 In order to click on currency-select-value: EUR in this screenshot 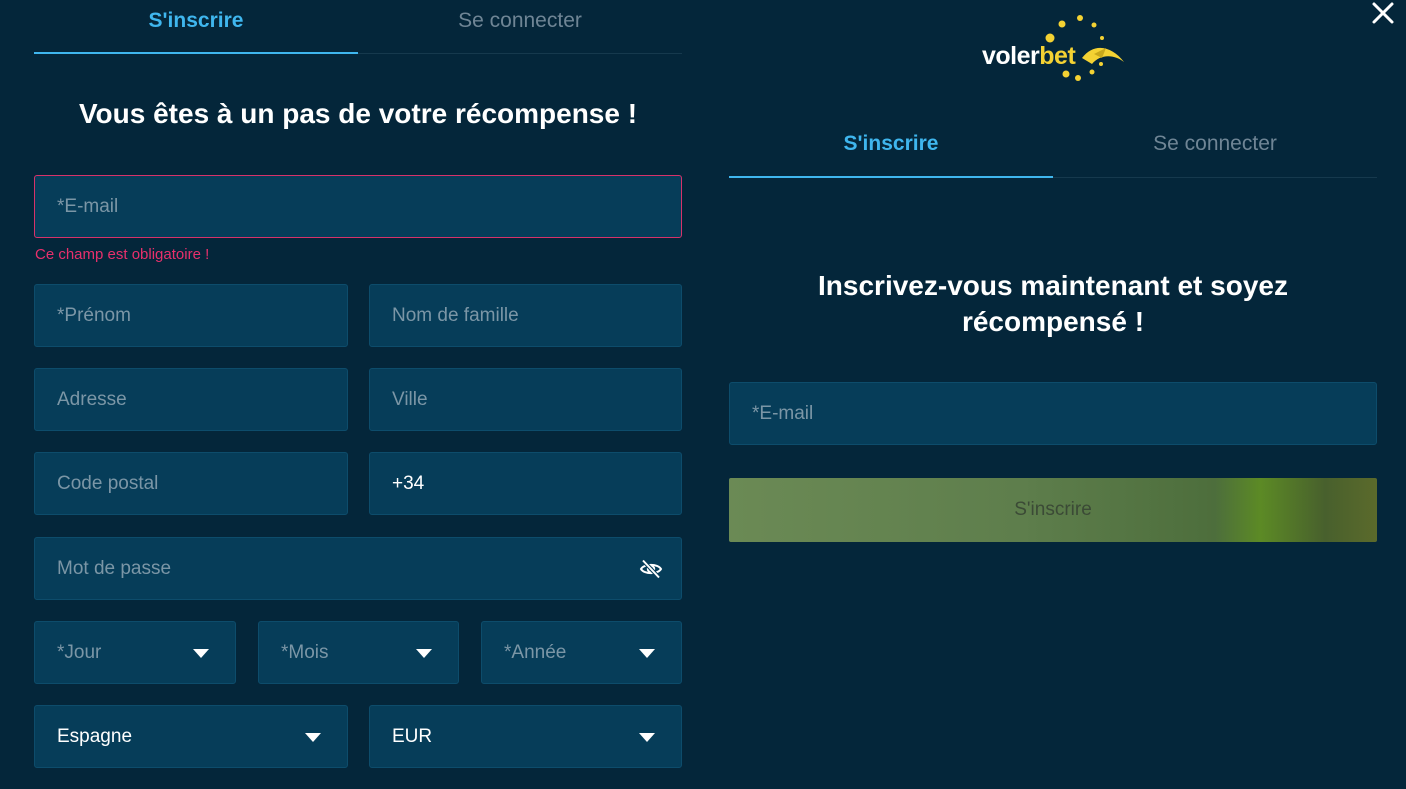, I will do `click(412, 736)`.